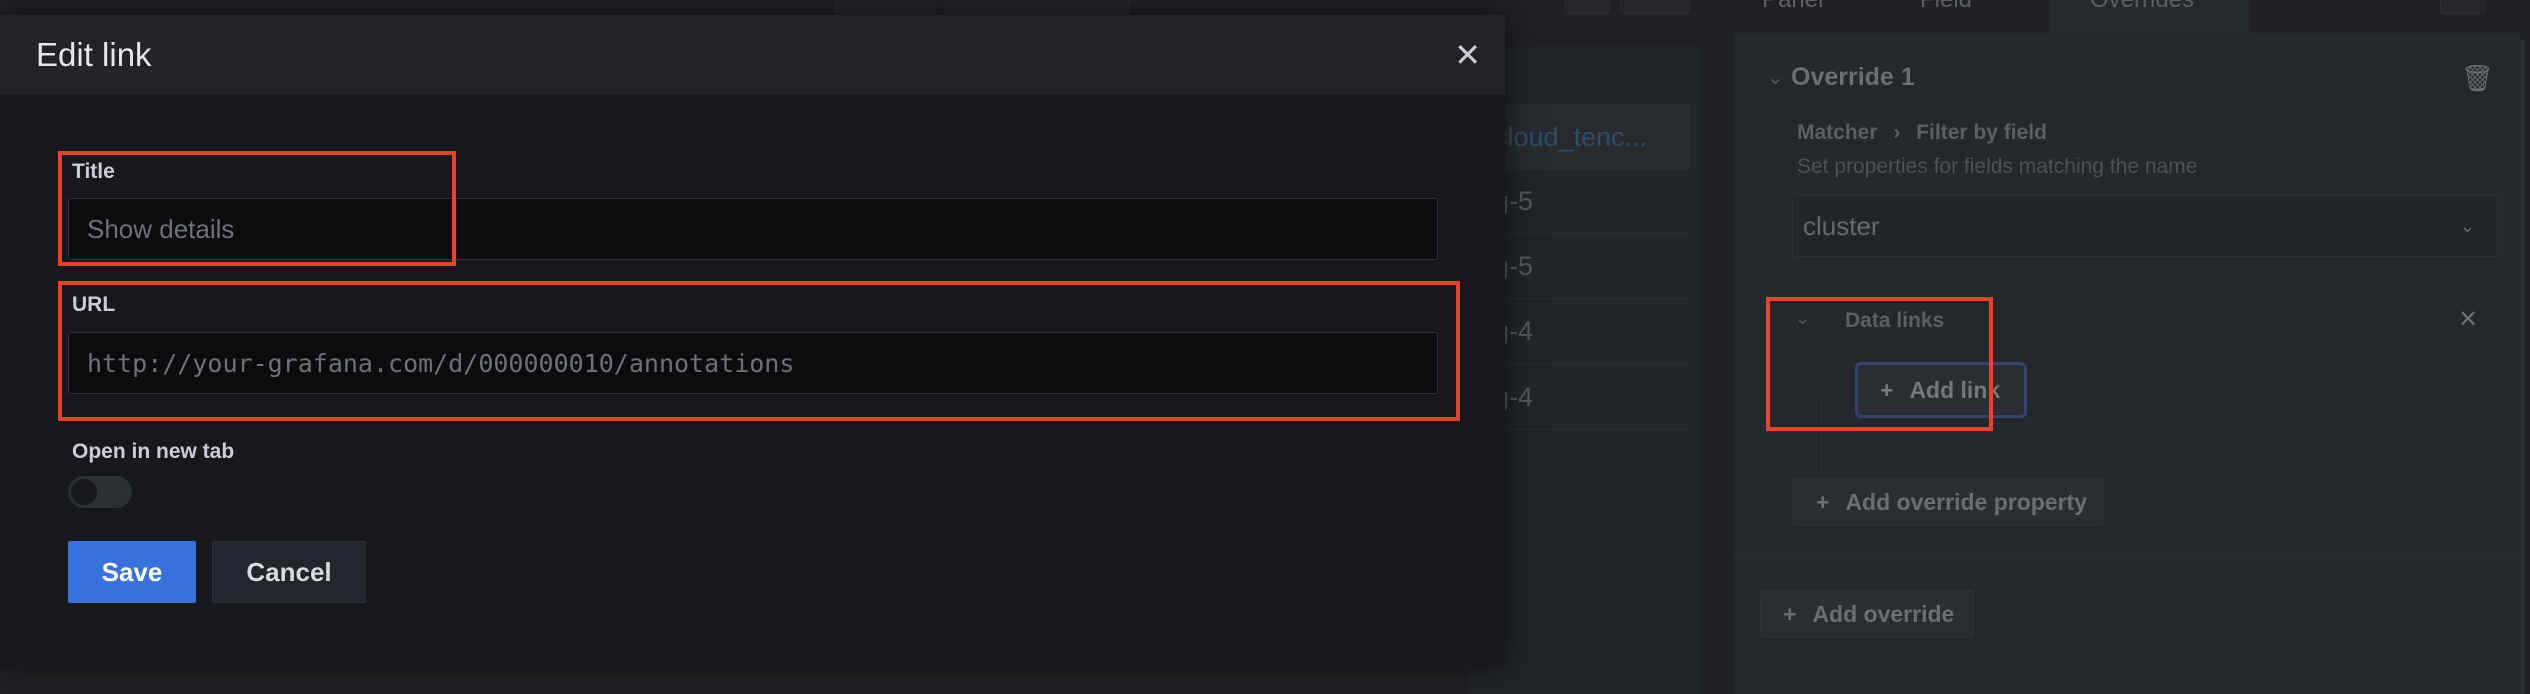 The height and width of the screenshot is (694, 2530). What do you see at coordinates (2523, 367) in the screenshot?
I see `scrollbar` at bounding box center [2523, 367].